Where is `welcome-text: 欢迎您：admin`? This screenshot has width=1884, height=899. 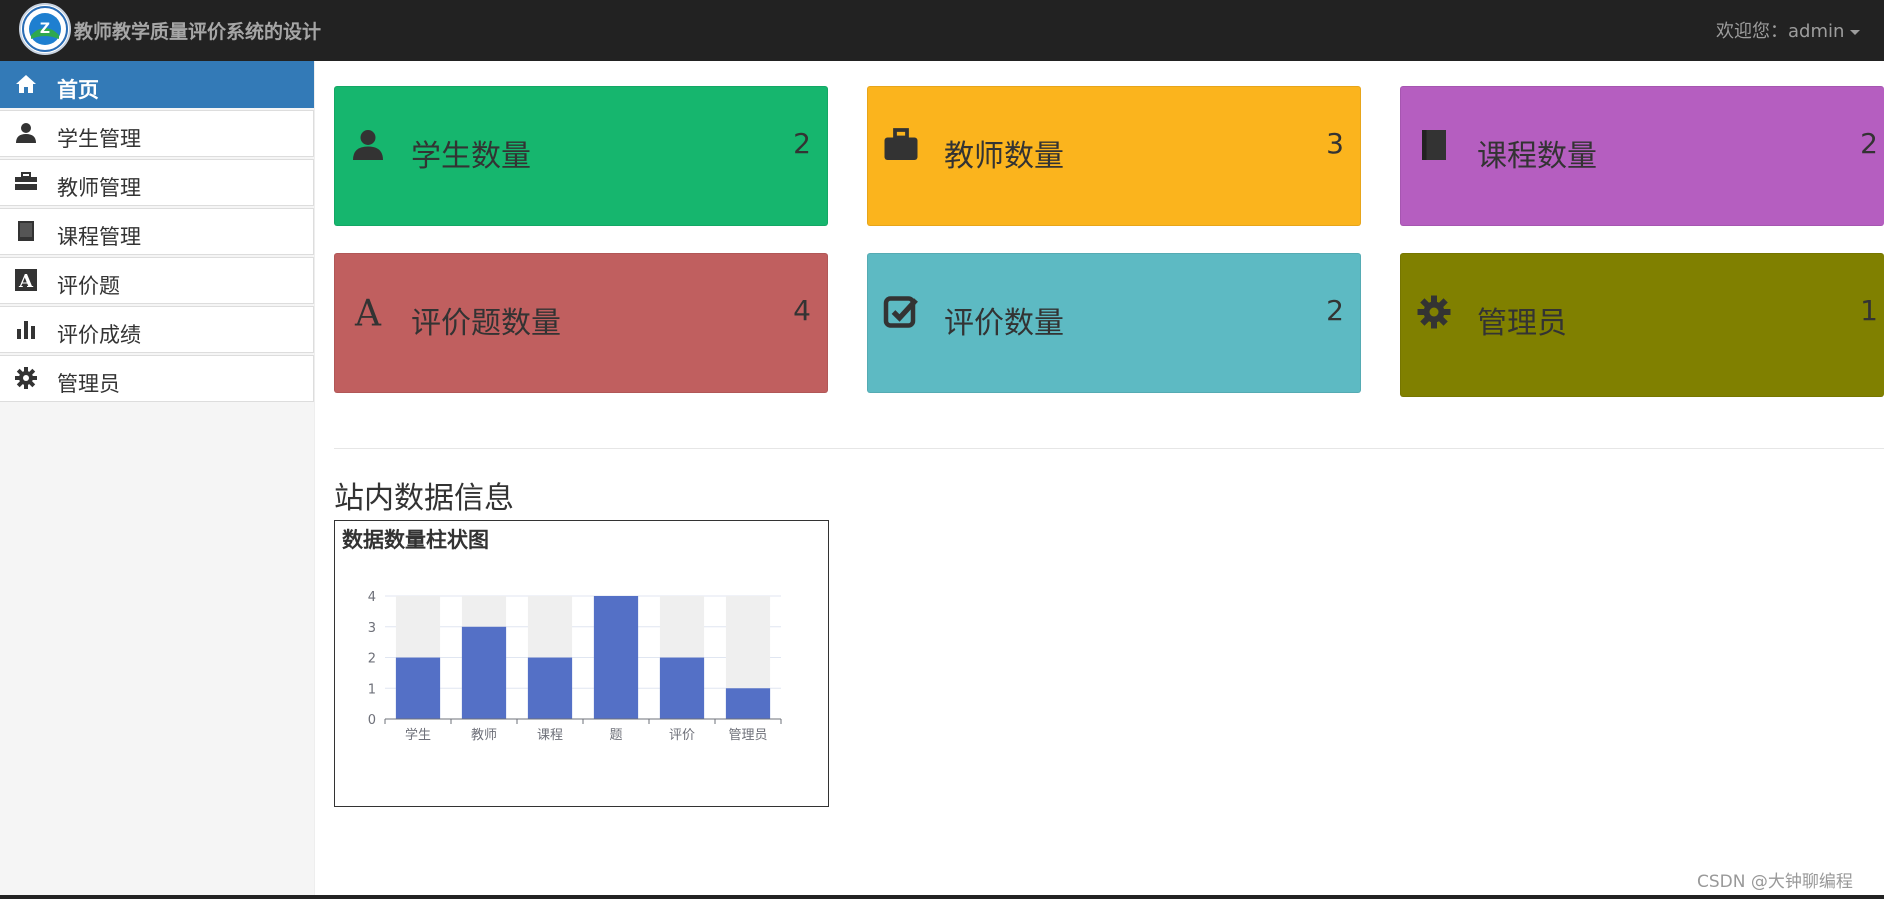 welcome-text: 欢迎您：admin is located at coordinates (1780, 31).